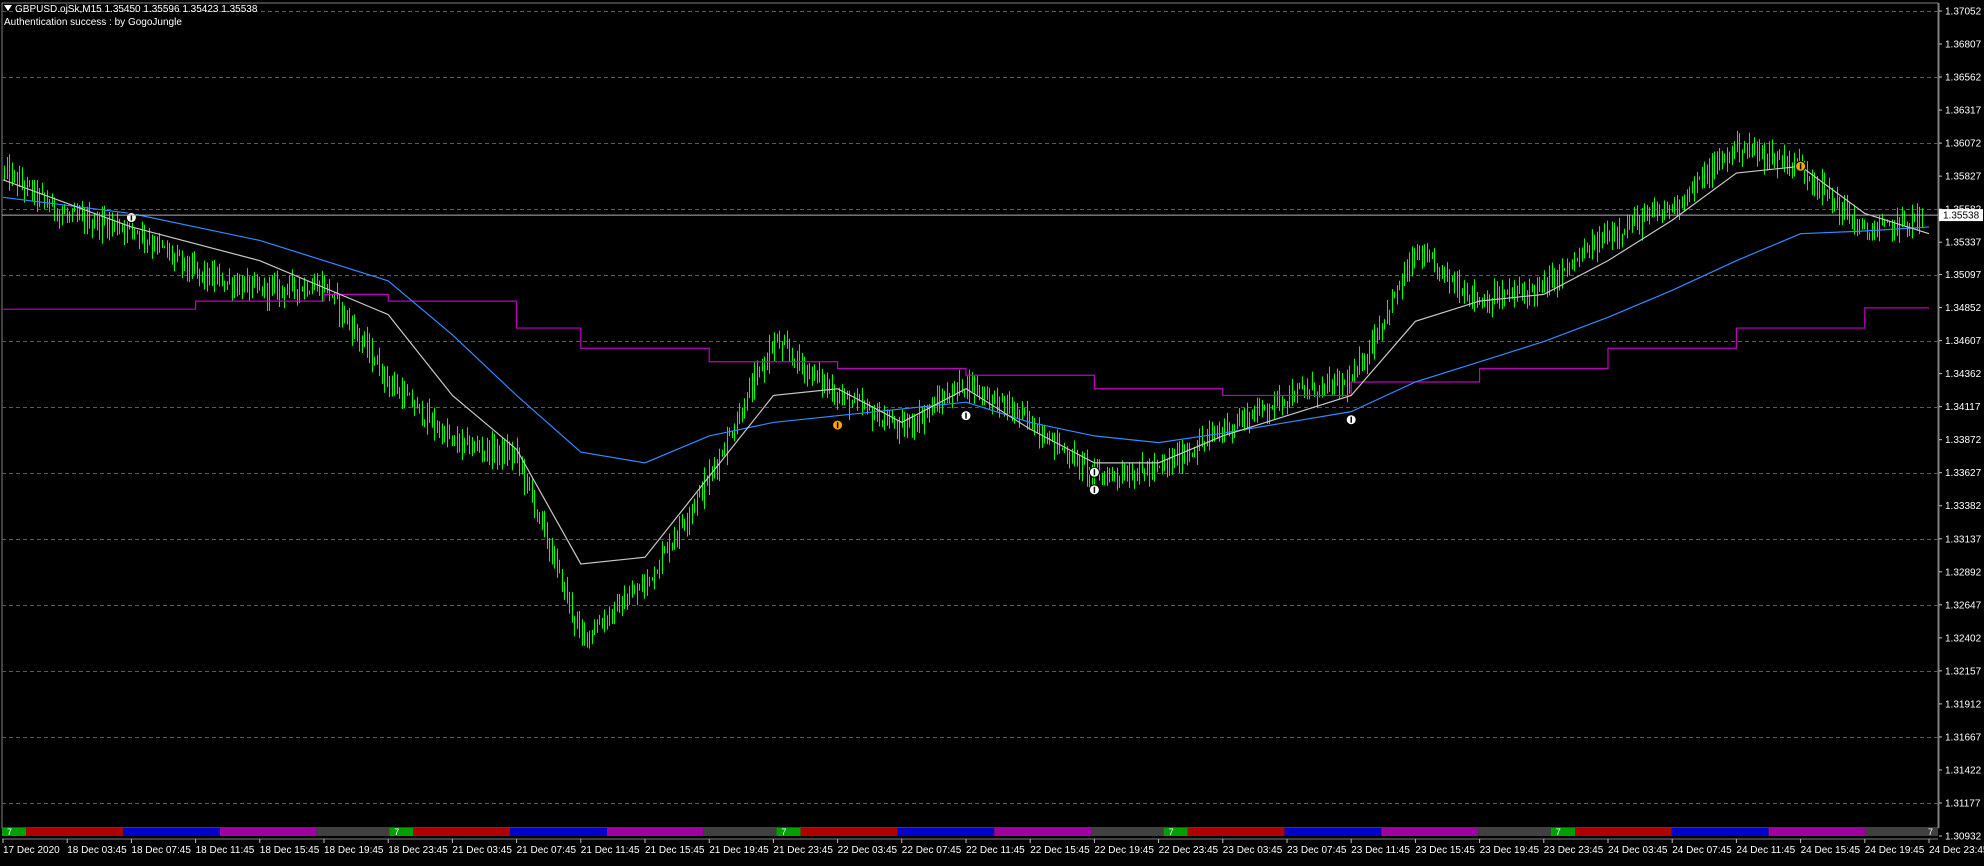  Describe the element at coordinates (1189, 850) in the screenshot. I see `time-axis-label: 22 Dec 23:45` at that location.